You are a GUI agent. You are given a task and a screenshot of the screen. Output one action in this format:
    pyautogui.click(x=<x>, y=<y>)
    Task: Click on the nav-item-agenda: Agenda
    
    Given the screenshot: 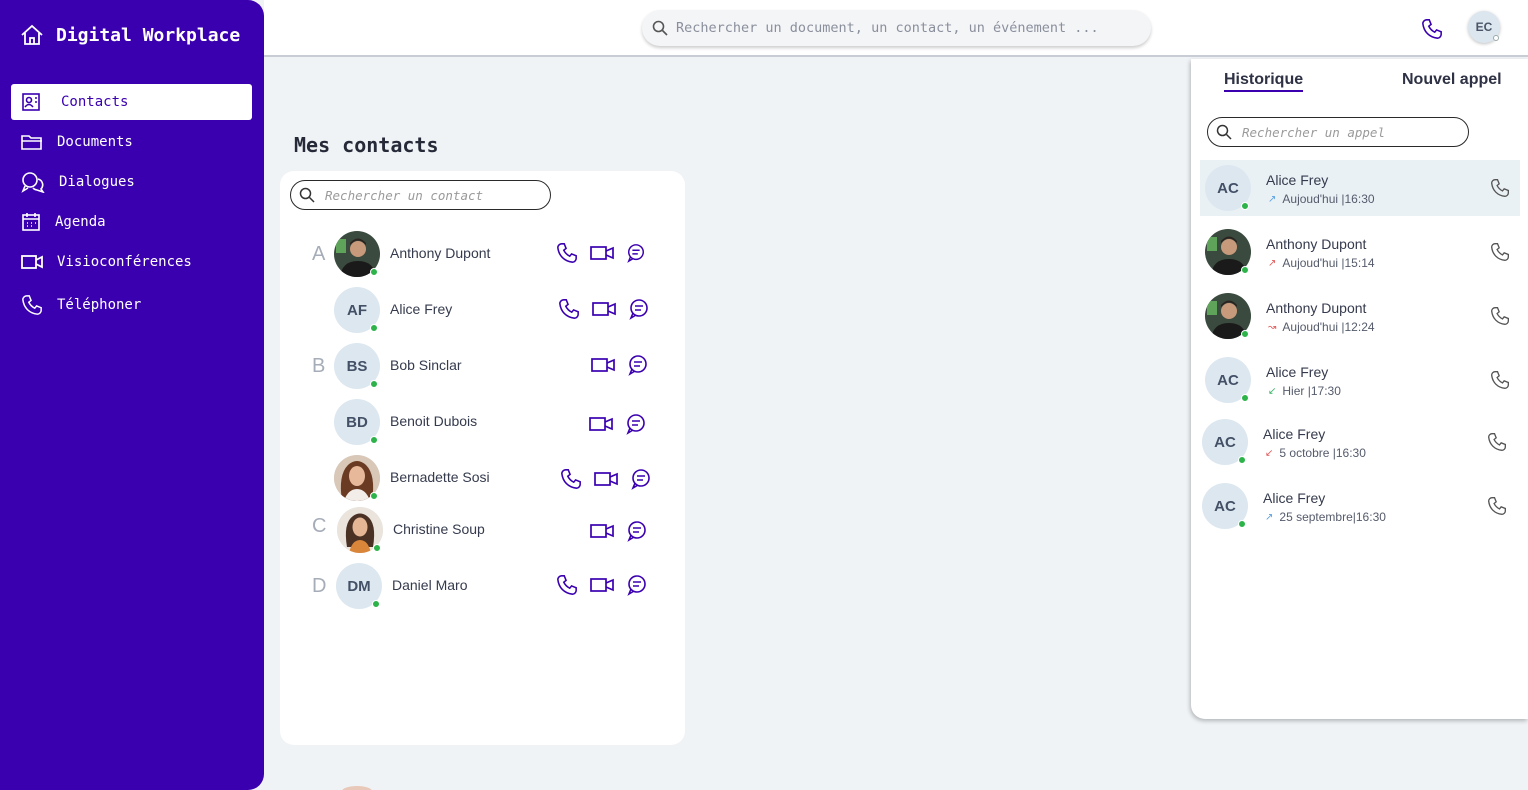 What is the action you would take?
    pyautogui.click(x=131, y=222)
    